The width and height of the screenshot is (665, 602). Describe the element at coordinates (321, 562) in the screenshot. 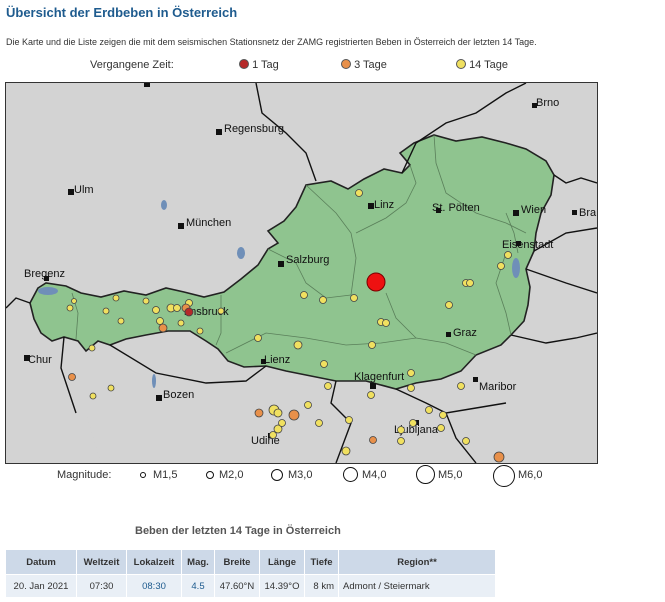

I see `column-header: Tiefe` at that location.